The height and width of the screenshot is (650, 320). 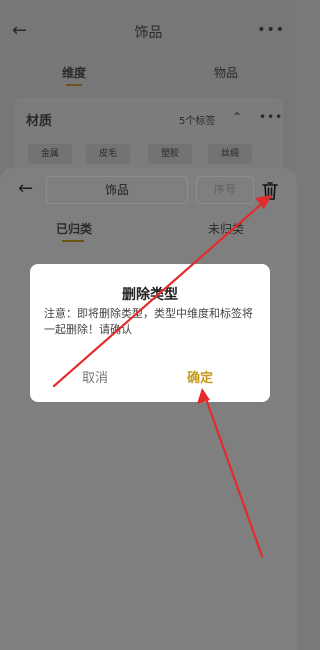 What do you see at coordinates (225, 190) in the screenshot?
I see `order-field: 序号` at bounding box center [225, 190].